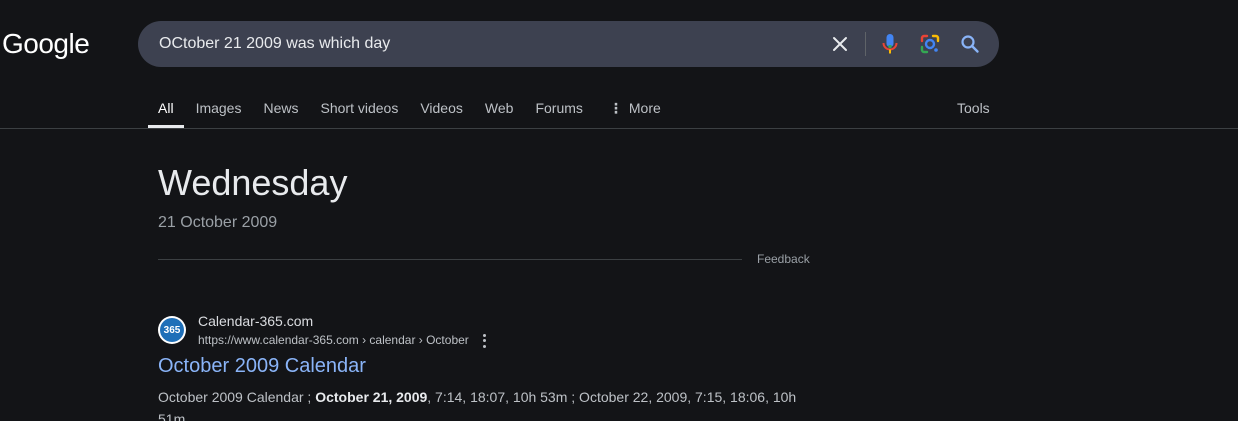  I want to click on lens-search-button, so click(930, 44).